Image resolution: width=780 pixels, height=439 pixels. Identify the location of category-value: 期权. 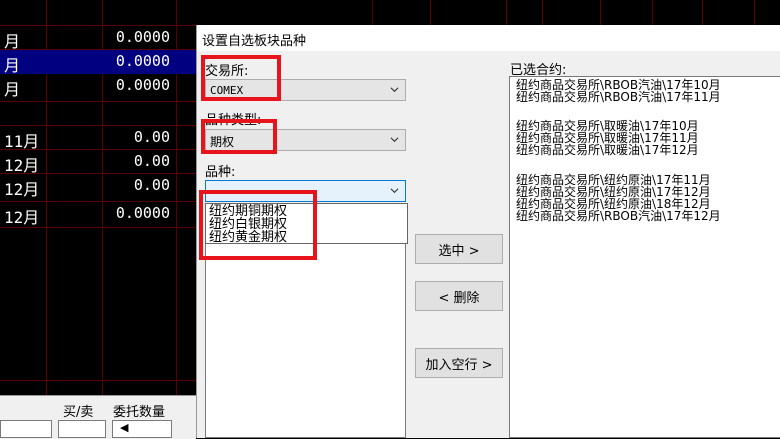
(222, 142).